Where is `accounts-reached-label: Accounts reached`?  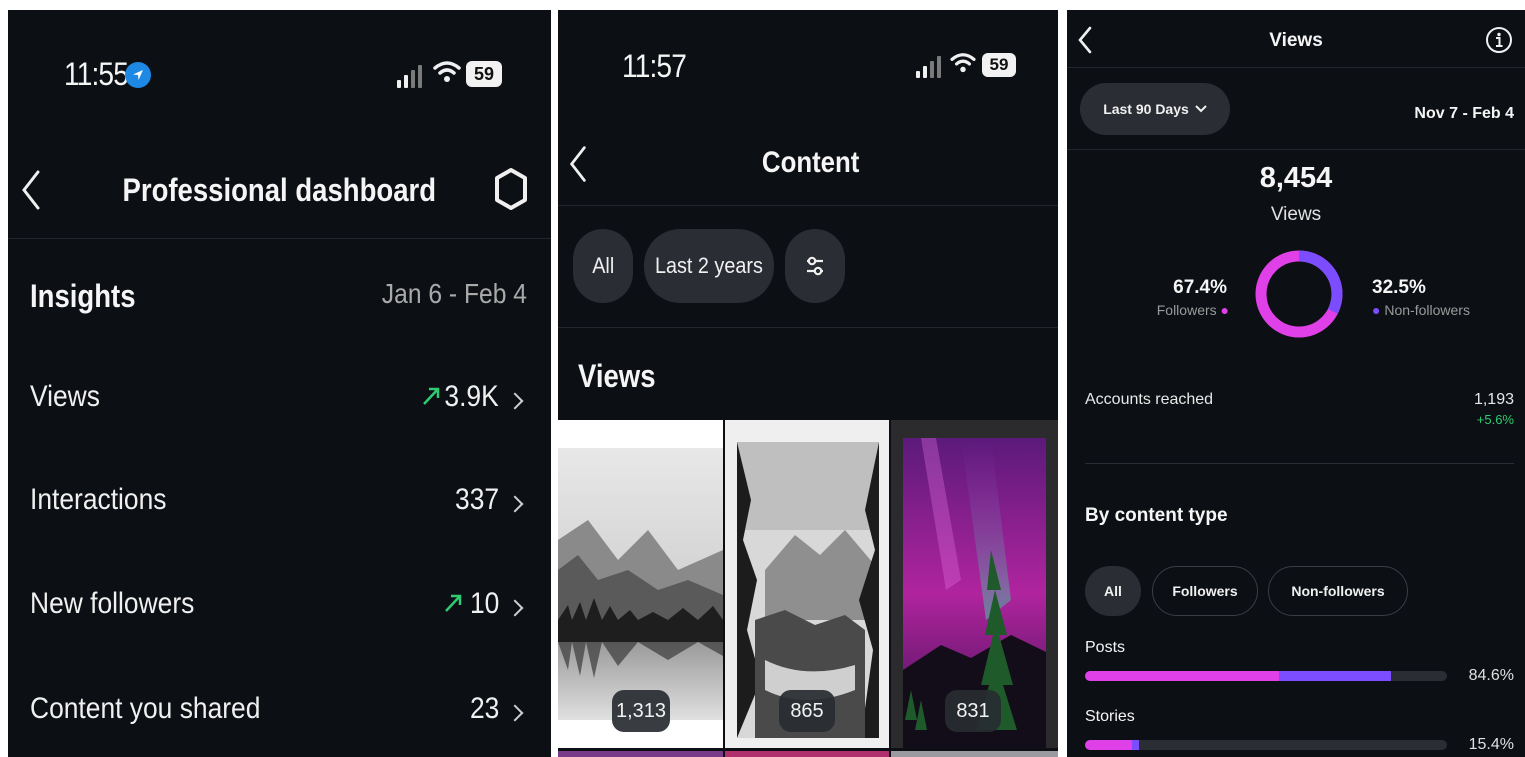
accounts-reached-label: Accounts reached is located at coordinates (1149, 399).